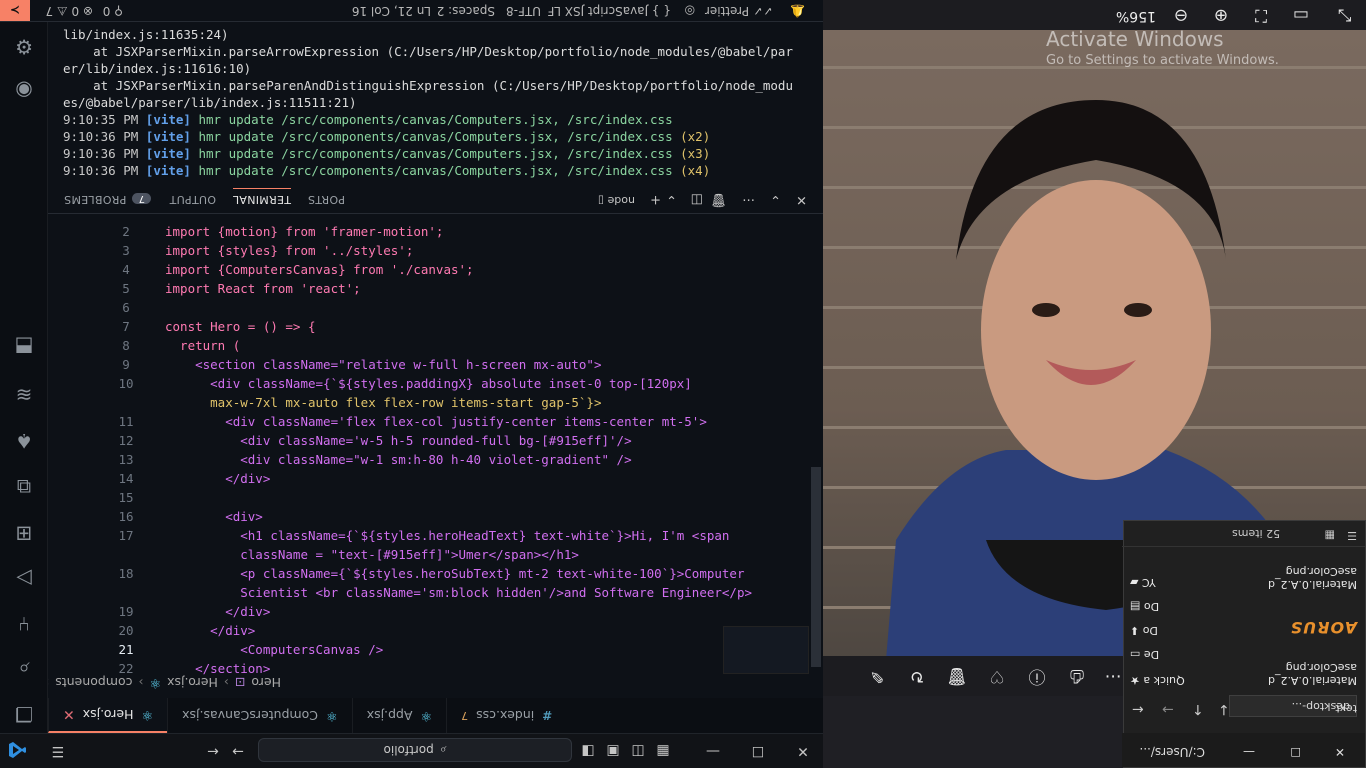 This screenshot has height=768, width=1366. Describe the element at coordinates (1261, 15) in the screenshot. I see `fullscreen-icon: ⛶` at that location.